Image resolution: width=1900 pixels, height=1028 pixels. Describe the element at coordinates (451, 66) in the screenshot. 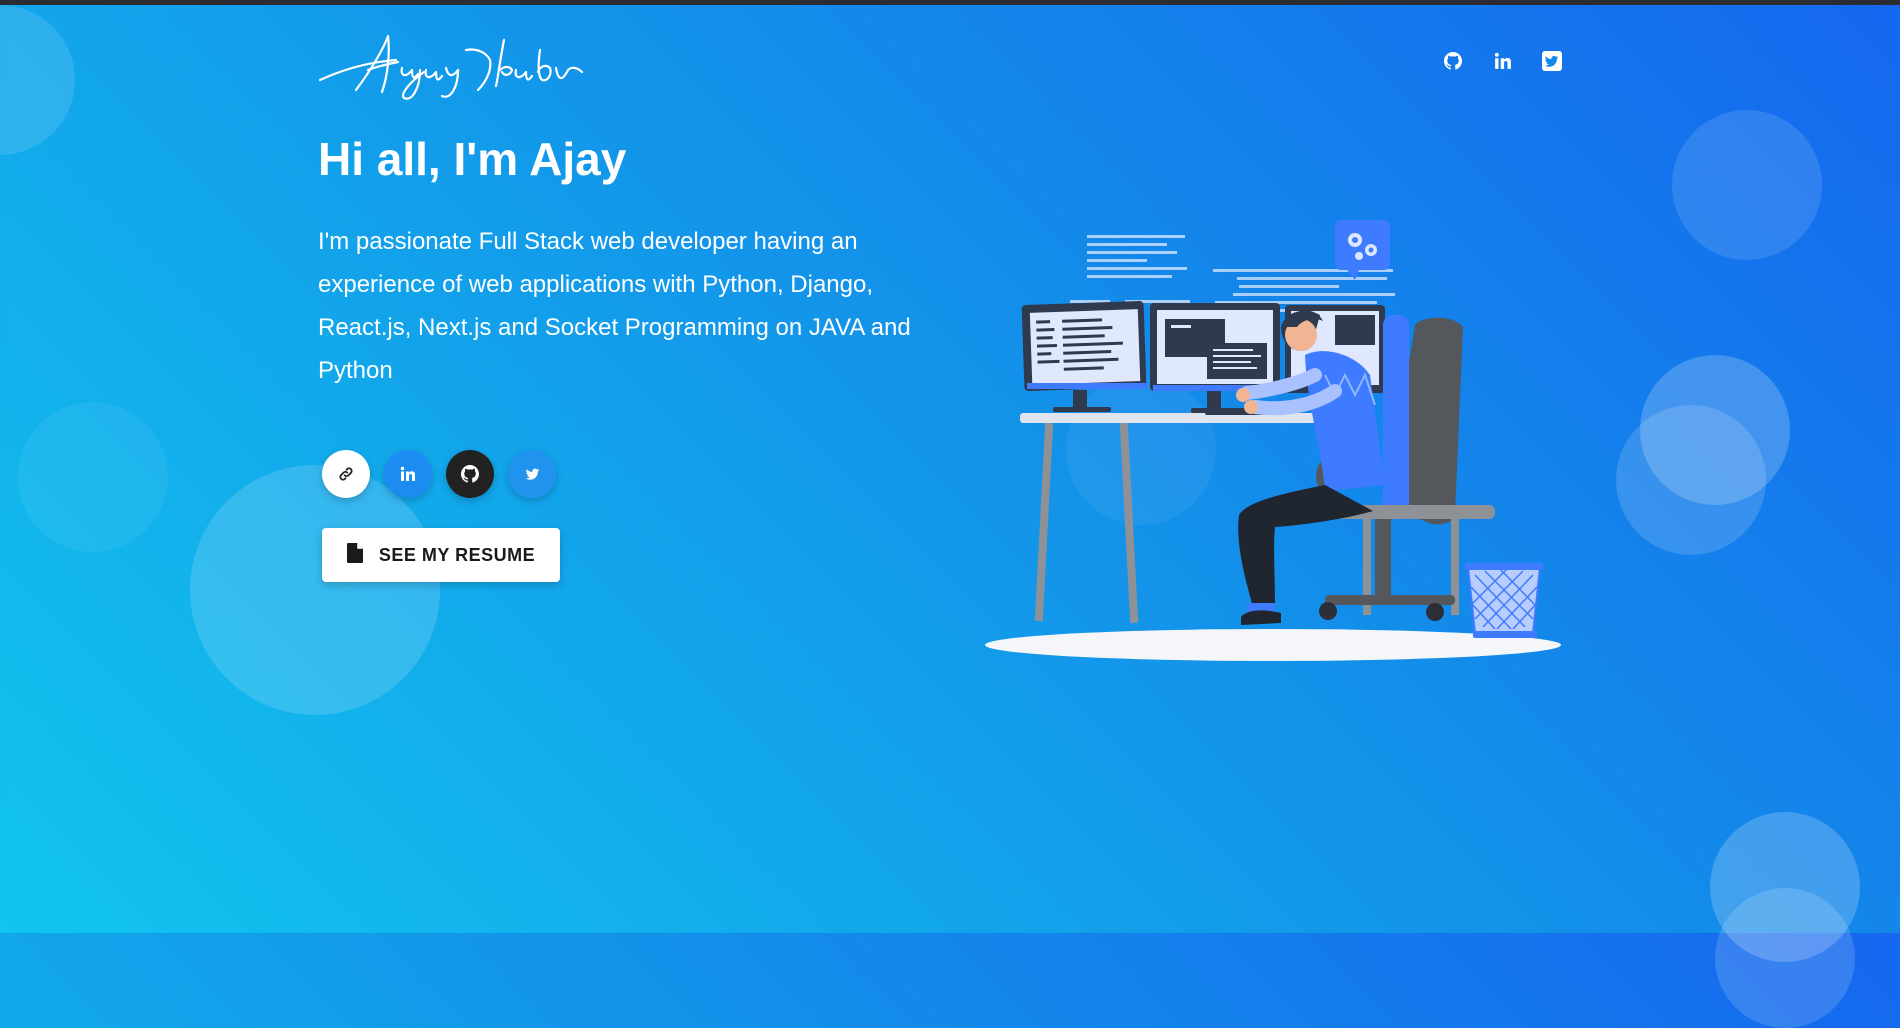

I see `signature-logo` at that location.